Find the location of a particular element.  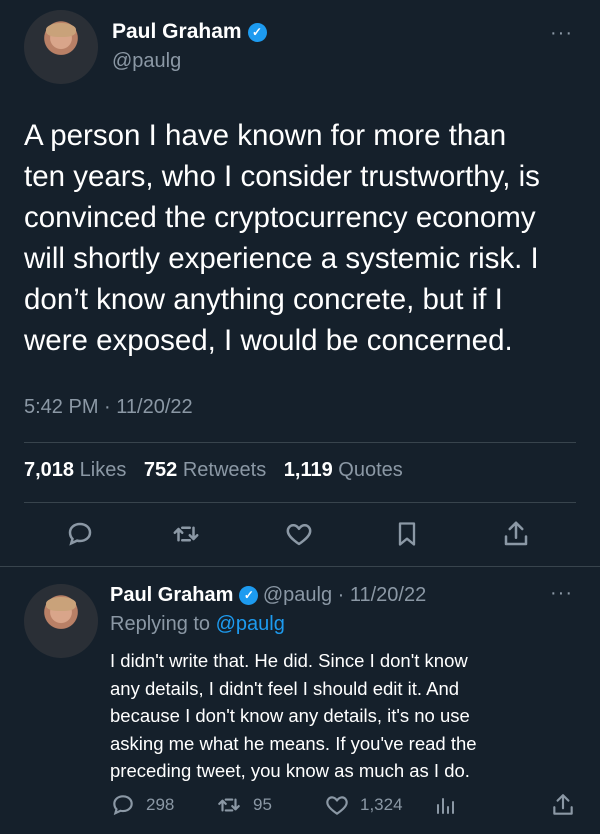

reply-share-button is located at coordinates (563, 805).